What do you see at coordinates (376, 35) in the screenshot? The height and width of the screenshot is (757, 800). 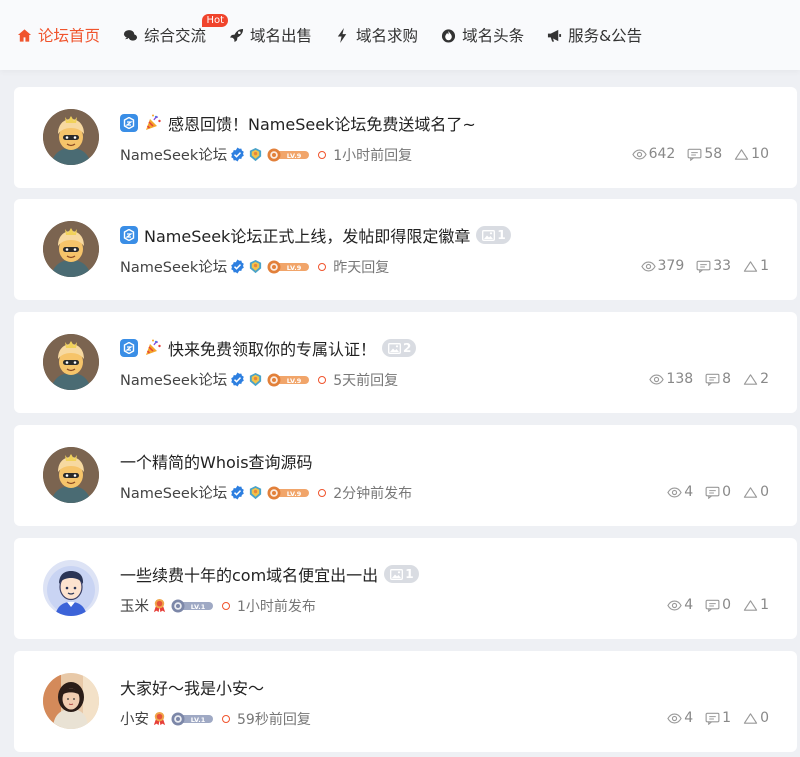 I see `nav-item-domain-wanted: 域名求购` at bounding box center [376, 35].